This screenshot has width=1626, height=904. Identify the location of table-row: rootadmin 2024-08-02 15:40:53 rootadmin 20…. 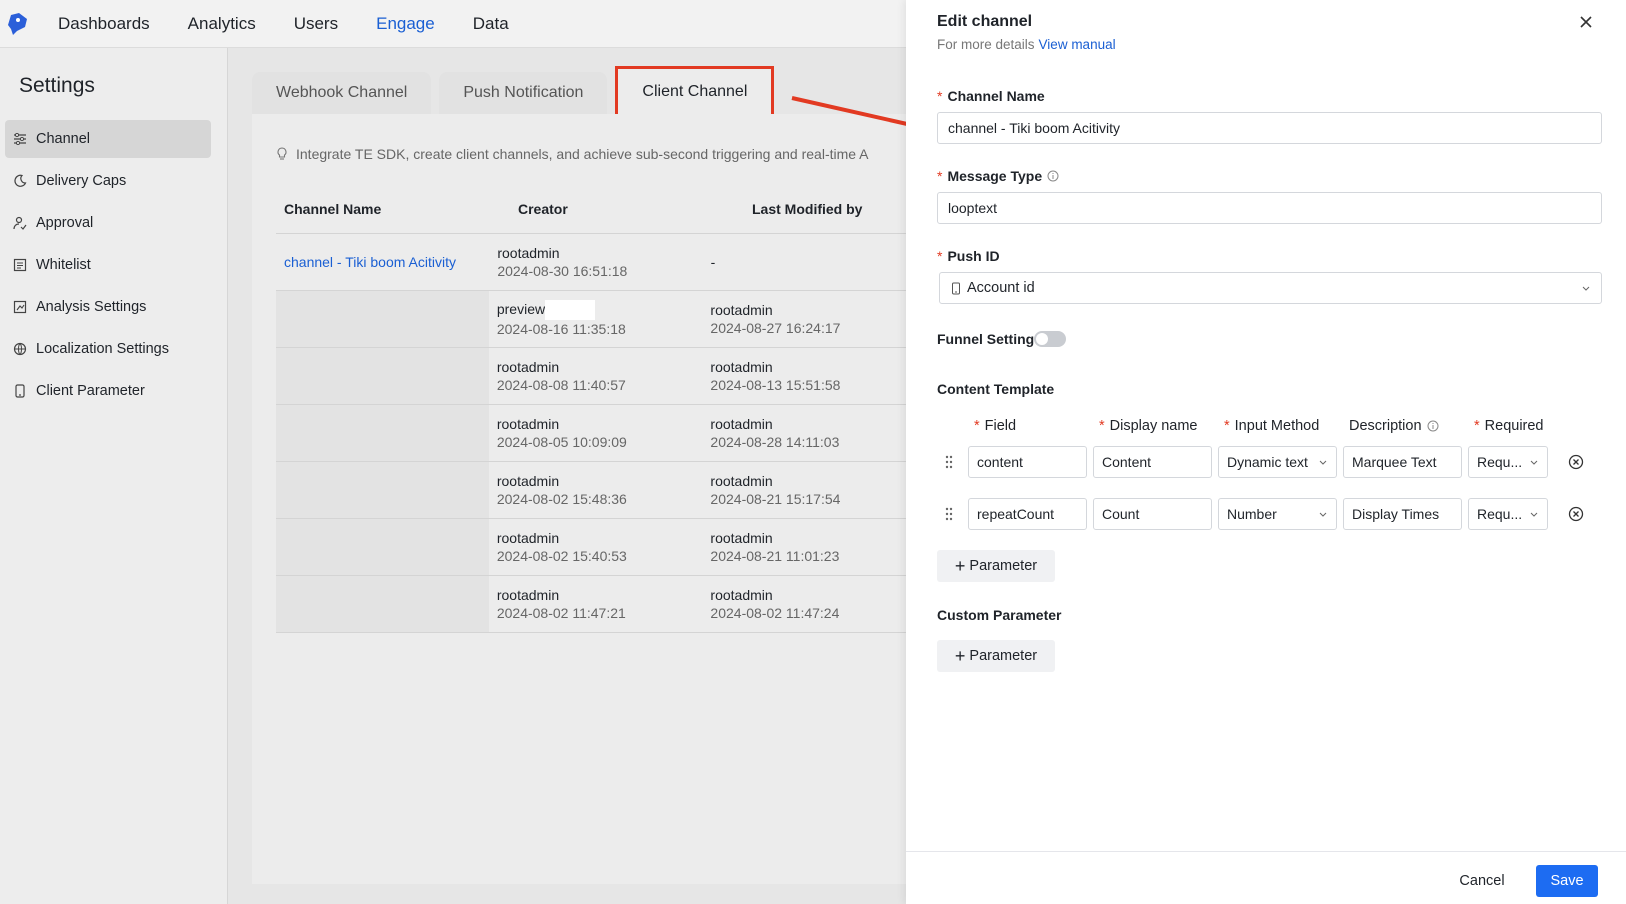
(596, 547).